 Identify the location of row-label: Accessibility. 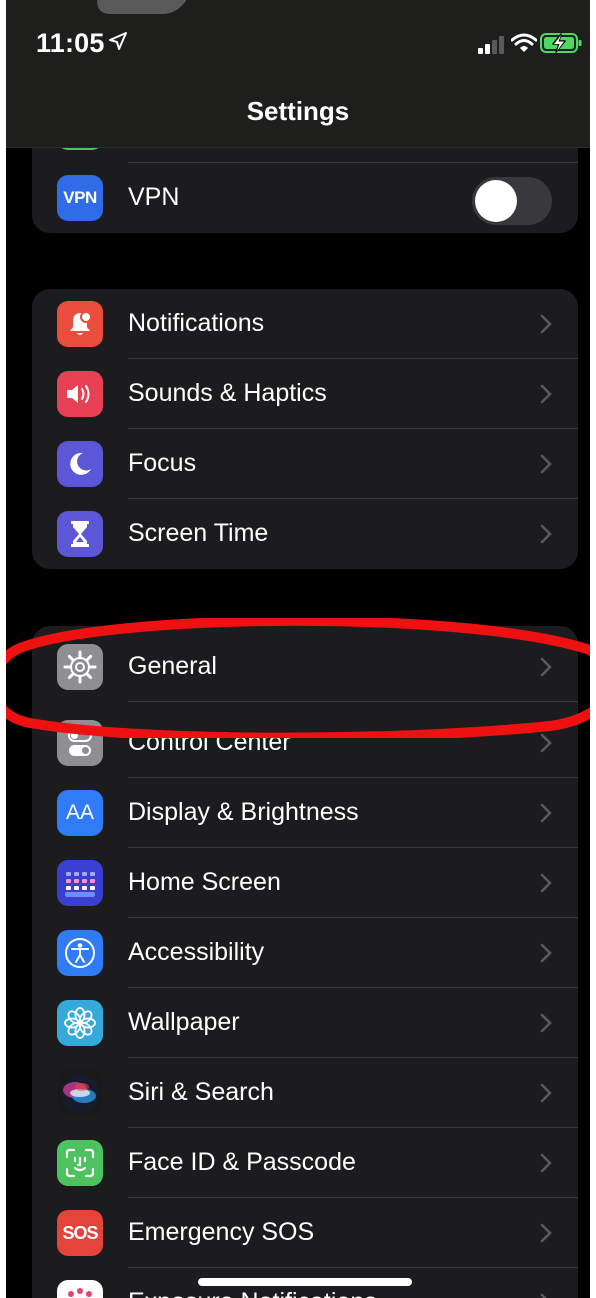
(196, 952).